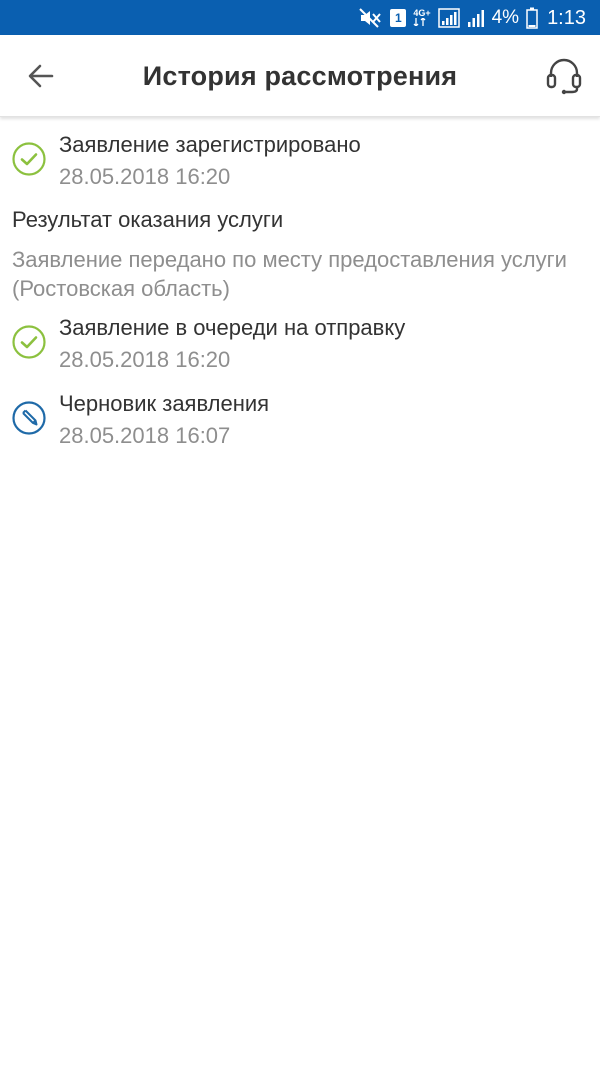  Describe the element at coordinates (448, 18) in the screenshot. I see `signal-box-icon` at that location.